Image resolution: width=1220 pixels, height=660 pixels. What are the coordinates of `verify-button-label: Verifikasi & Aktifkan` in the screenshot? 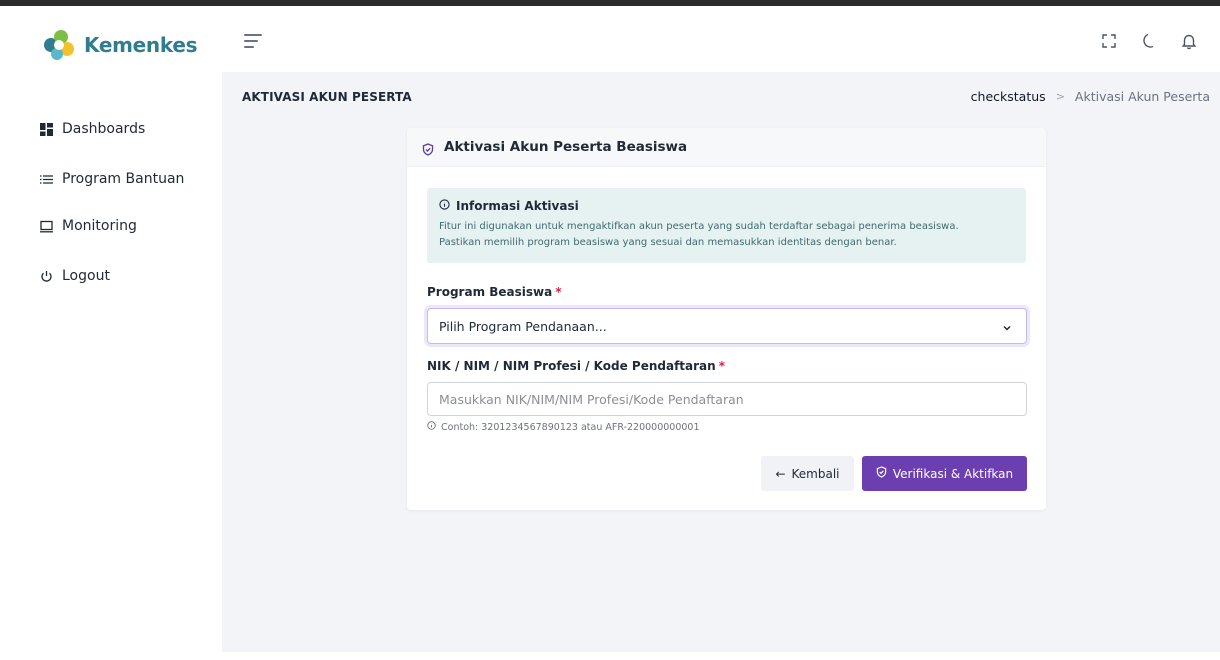 It's located at (953, 473).